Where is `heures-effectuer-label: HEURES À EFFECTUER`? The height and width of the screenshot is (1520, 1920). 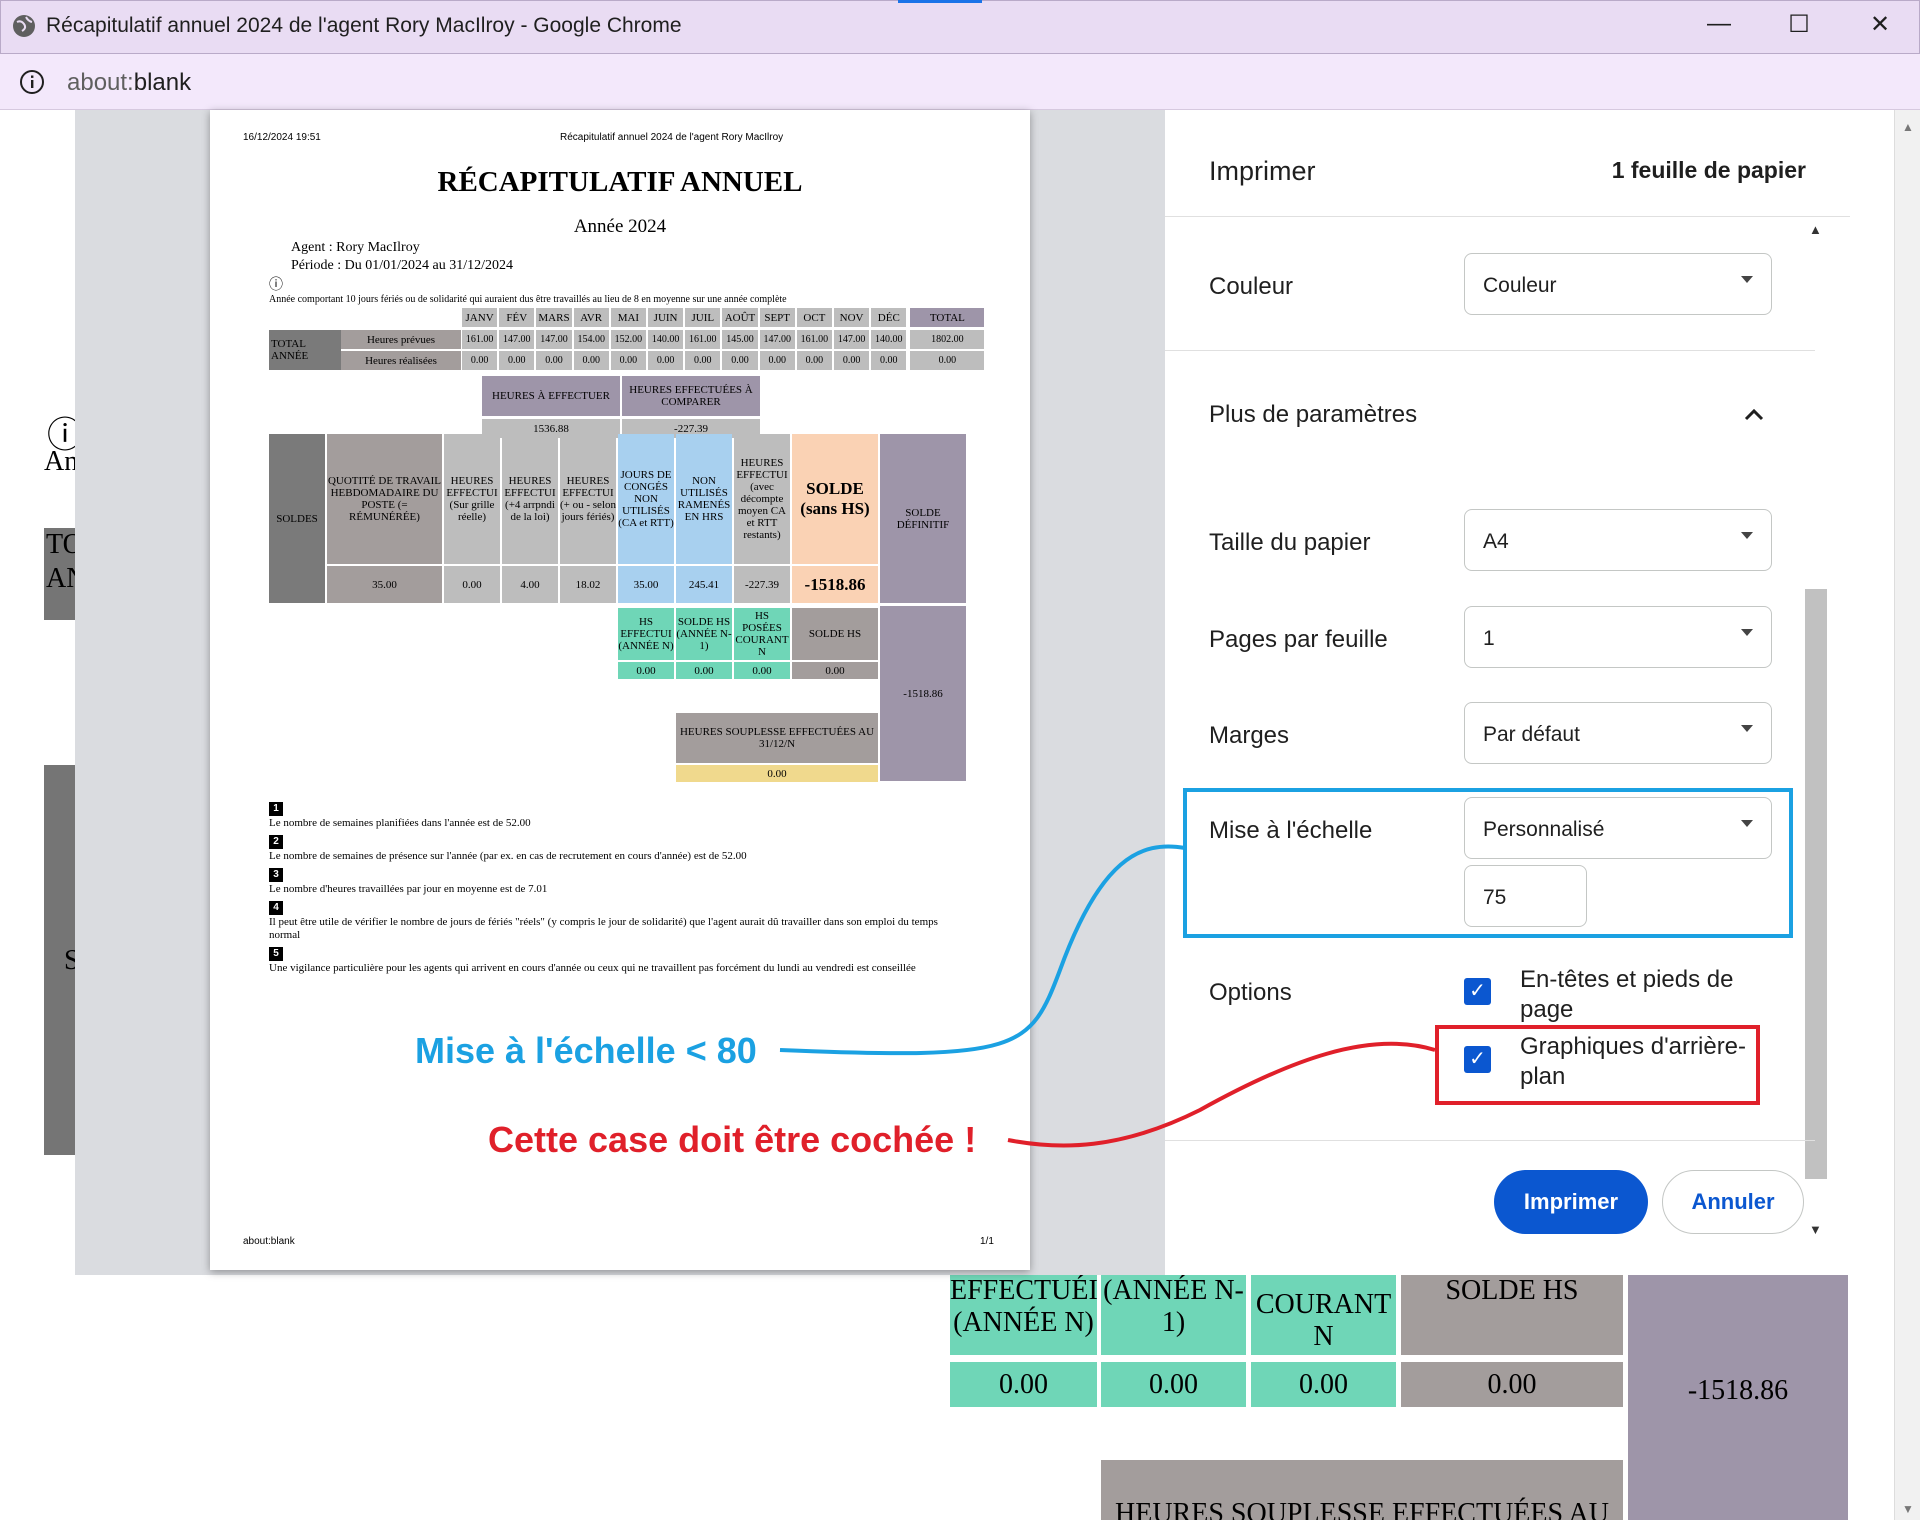 heures-effectuer-label: HEURES À EFFECTUER is located at coordinates (551, 396).